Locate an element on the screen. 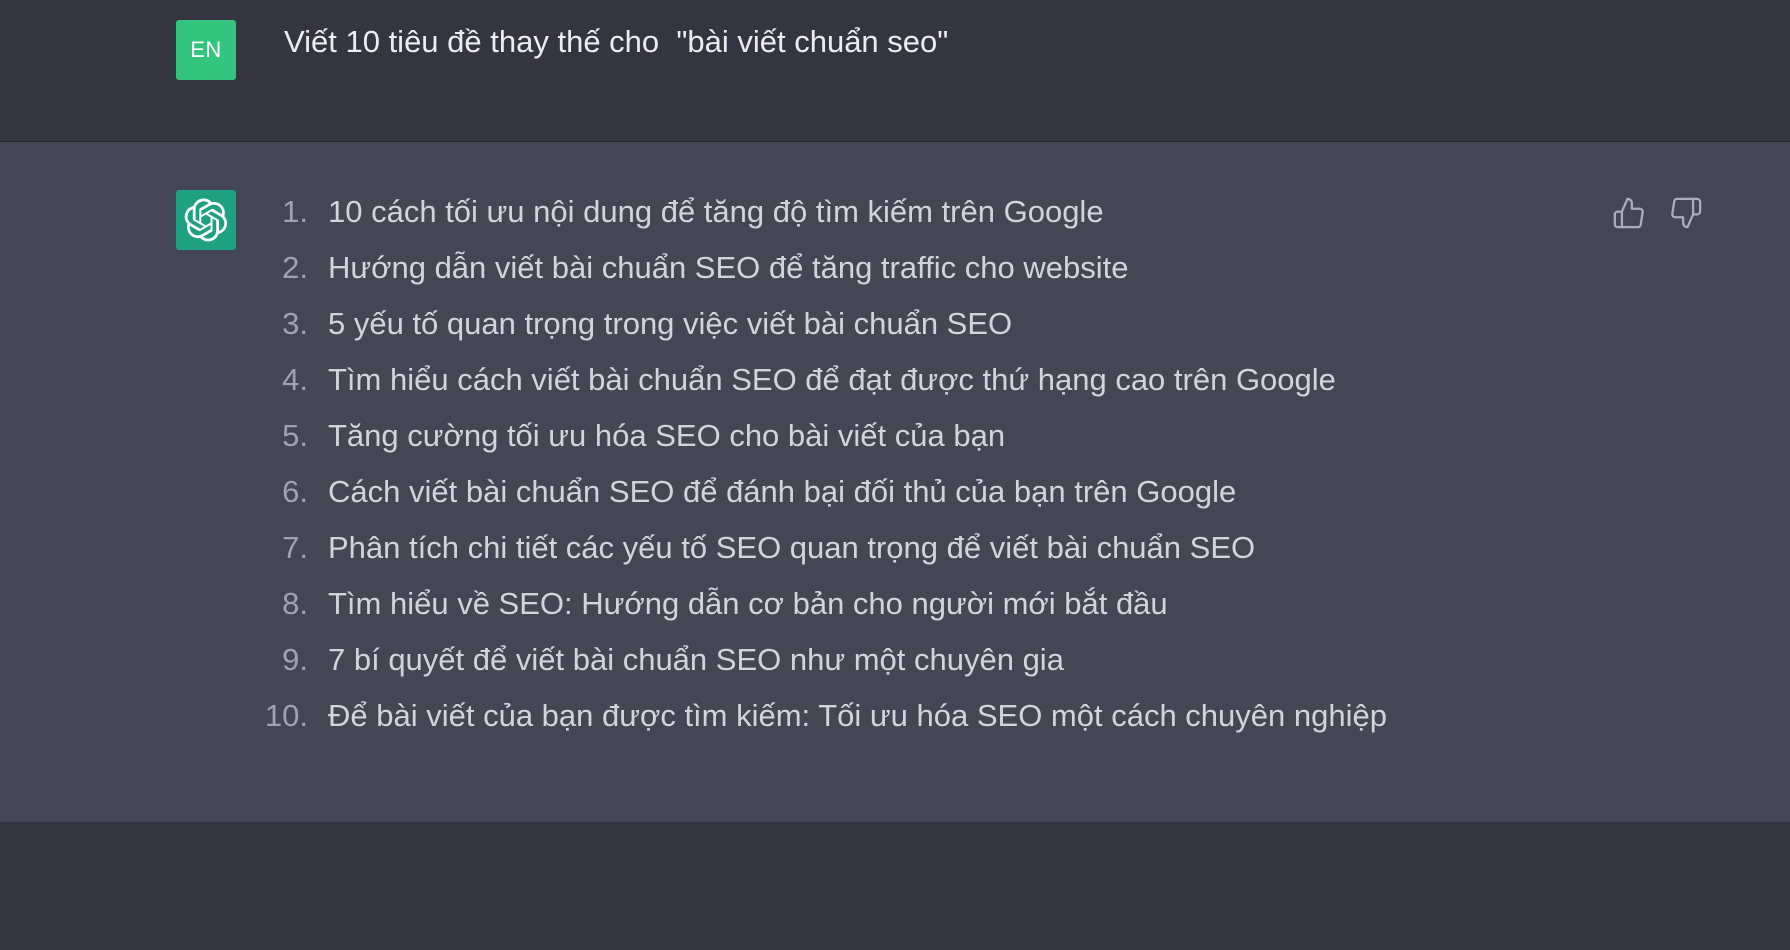 This screenshot has height=950, width=1790. thumbs-up-button is located at coordinates (1629, 213).